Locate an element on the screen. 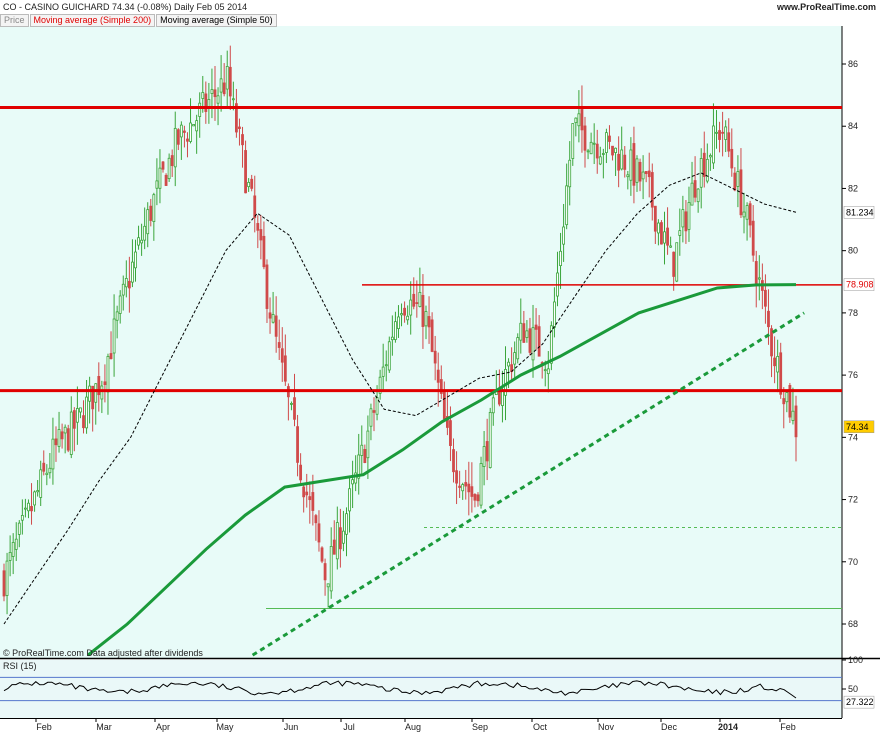 The height and width of the screenshot is (733, 880). y-tick-label: 74 is located at coordinates (853, 437).